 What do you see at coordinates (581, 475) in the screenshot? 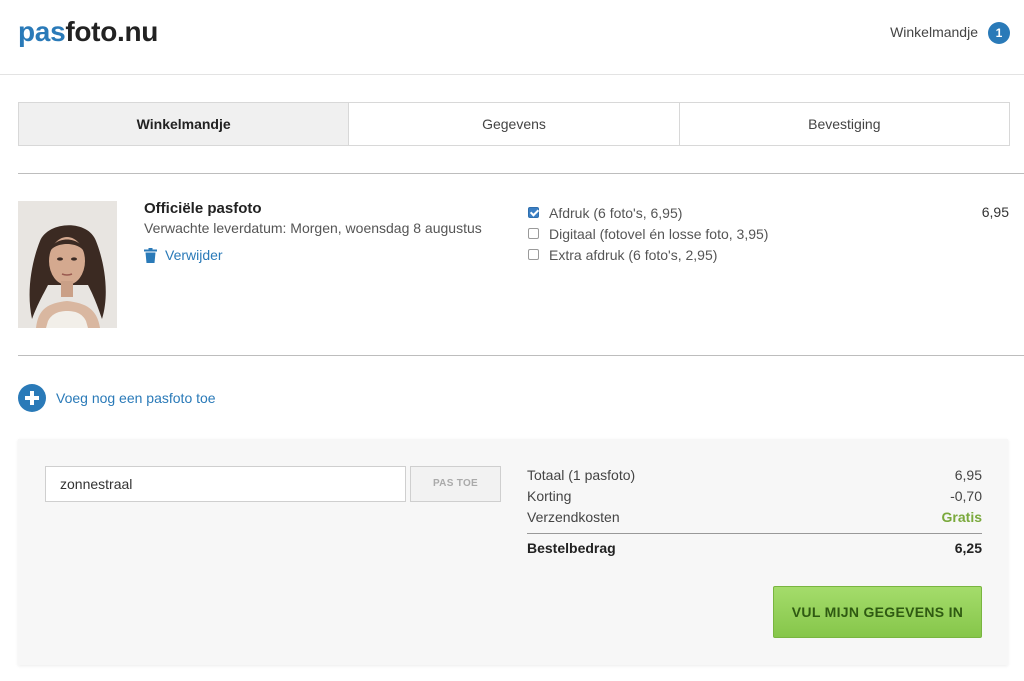
I see `total-label: Totaal (1 pasfoto)` at bounding box center [581, 475].